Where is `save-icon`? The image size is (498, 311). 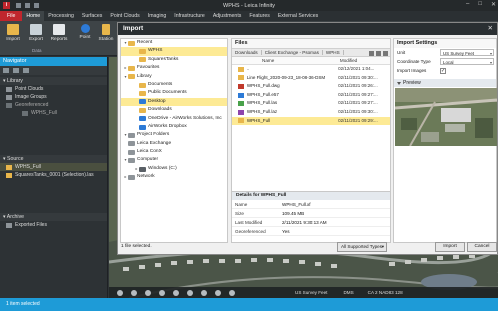
save-icon is located at coordinates (18, 5).